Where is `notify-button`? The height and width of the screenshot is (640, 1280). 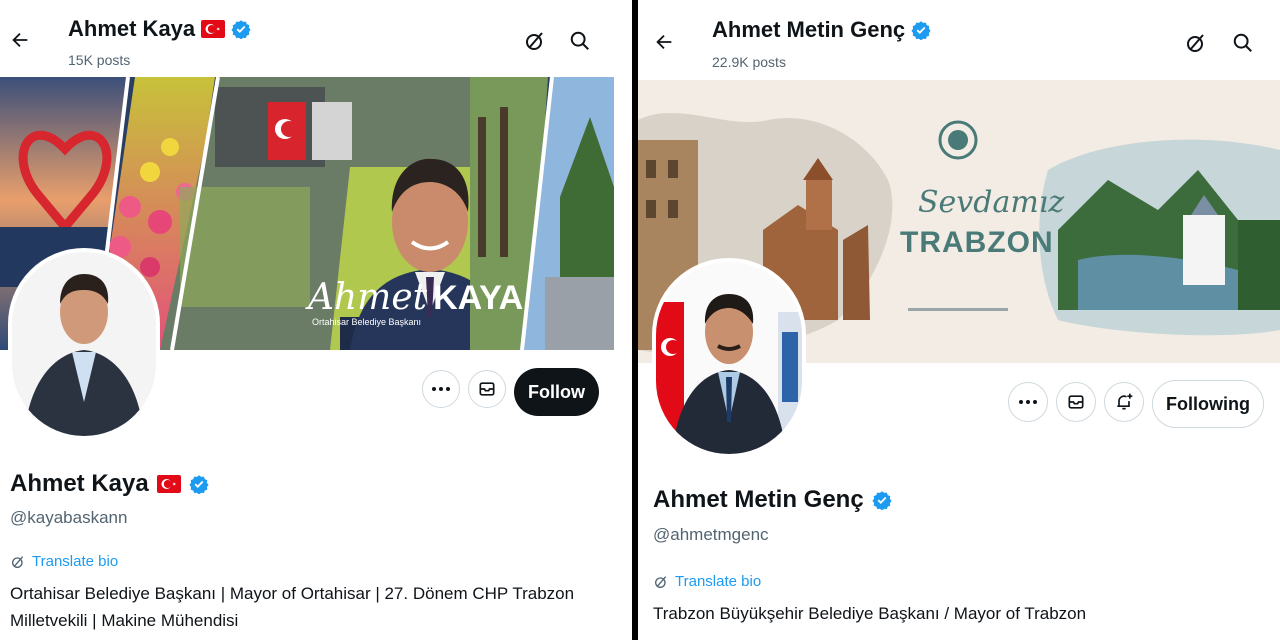 notify-button is located at coordinates (1124, 402).